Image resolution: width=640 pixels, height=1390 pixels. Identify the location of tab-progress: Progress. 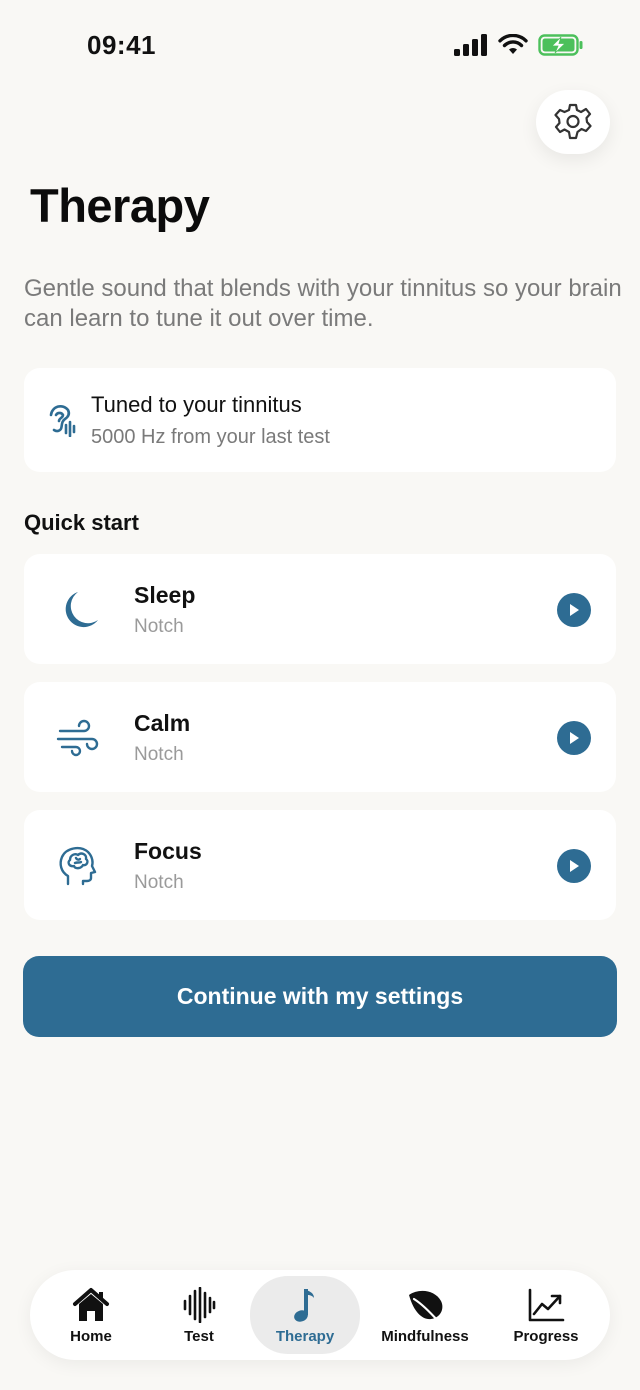
(546, 1315).